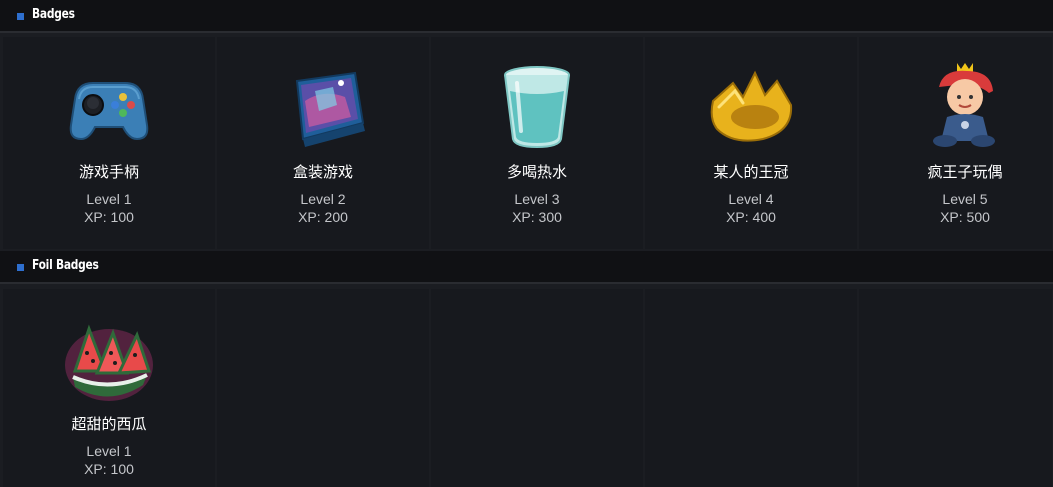 Image resolution: width=1053 pixels, height=487 pixels. I want to click on water-glass-icon, so click(537, 107).